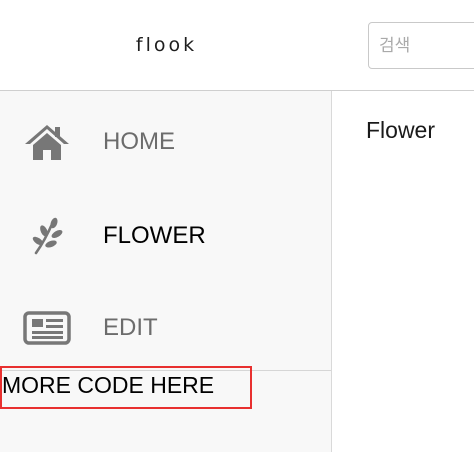 The image size is (474, 452). Describe the element at coordinates (126, 387) in the screenshot. I see `annotation-highlight-box` at that location.